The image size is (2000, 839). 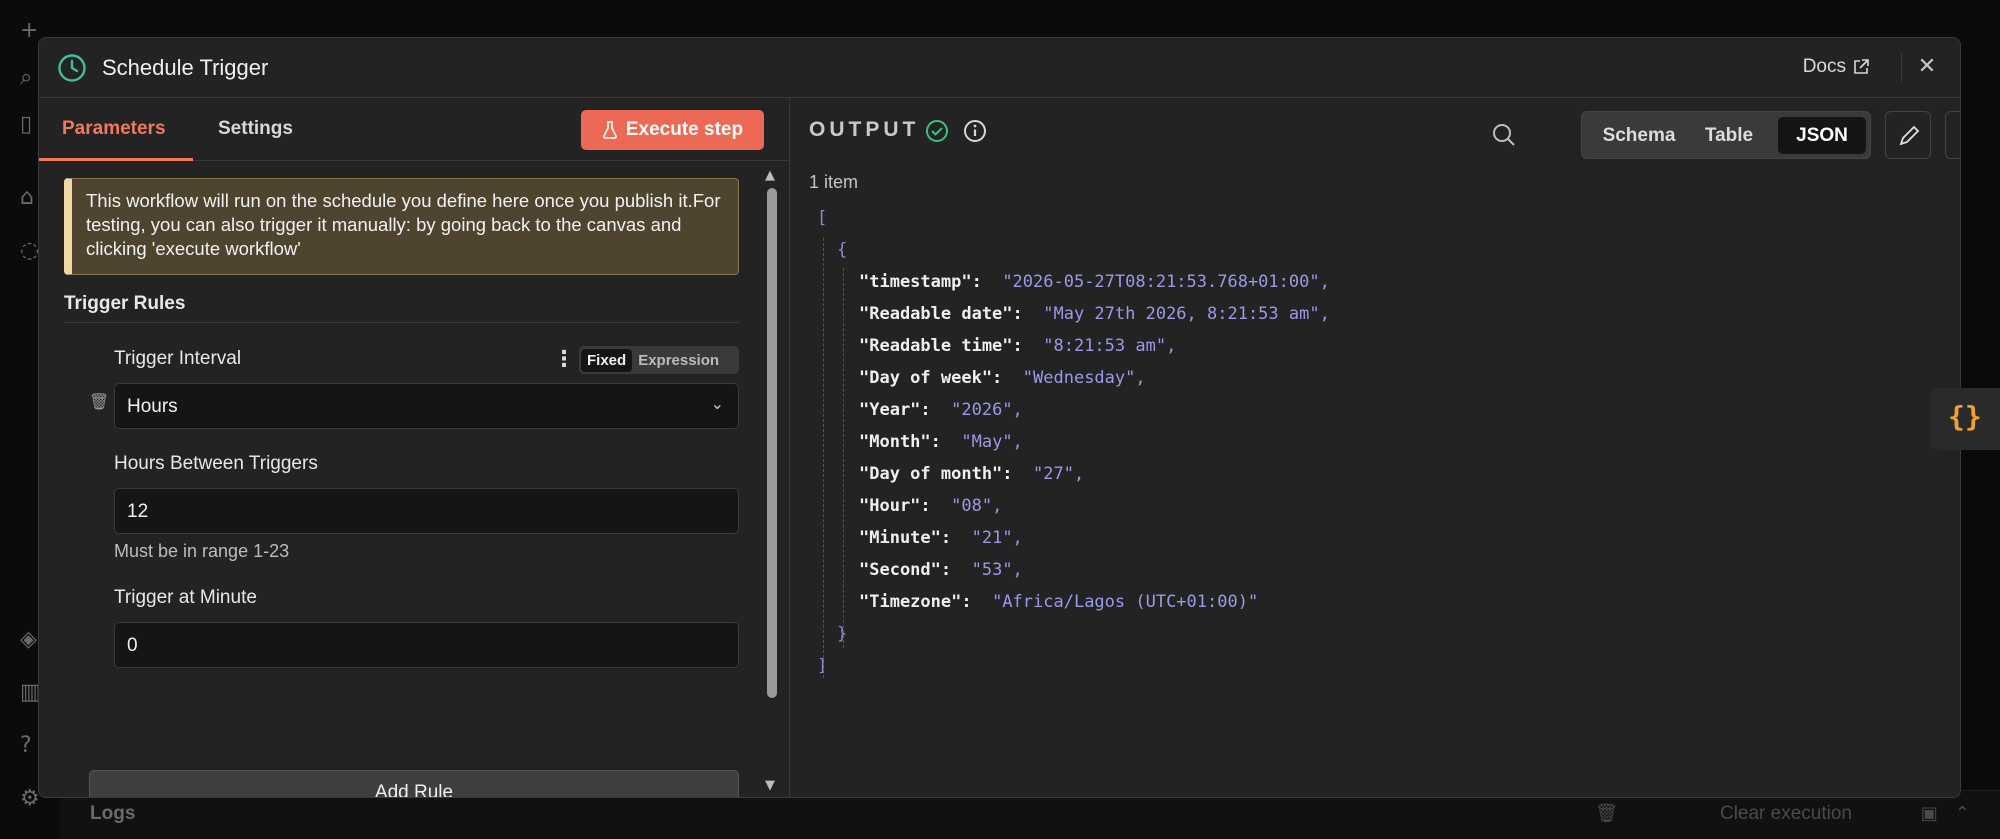 I want to click on trigger-minute-input: 0, so click(x=426, y=645).